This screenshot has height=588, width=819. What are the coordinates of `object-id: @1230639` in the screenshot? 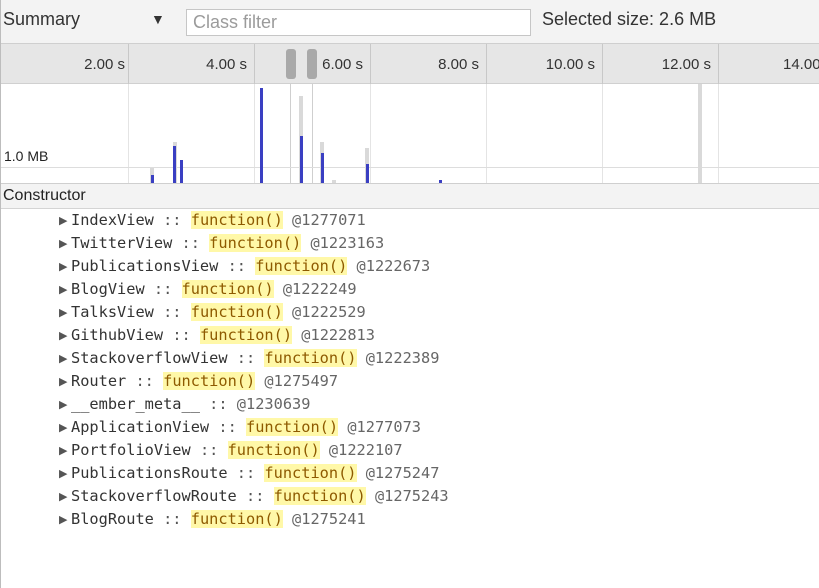 It's located at (273, 404).